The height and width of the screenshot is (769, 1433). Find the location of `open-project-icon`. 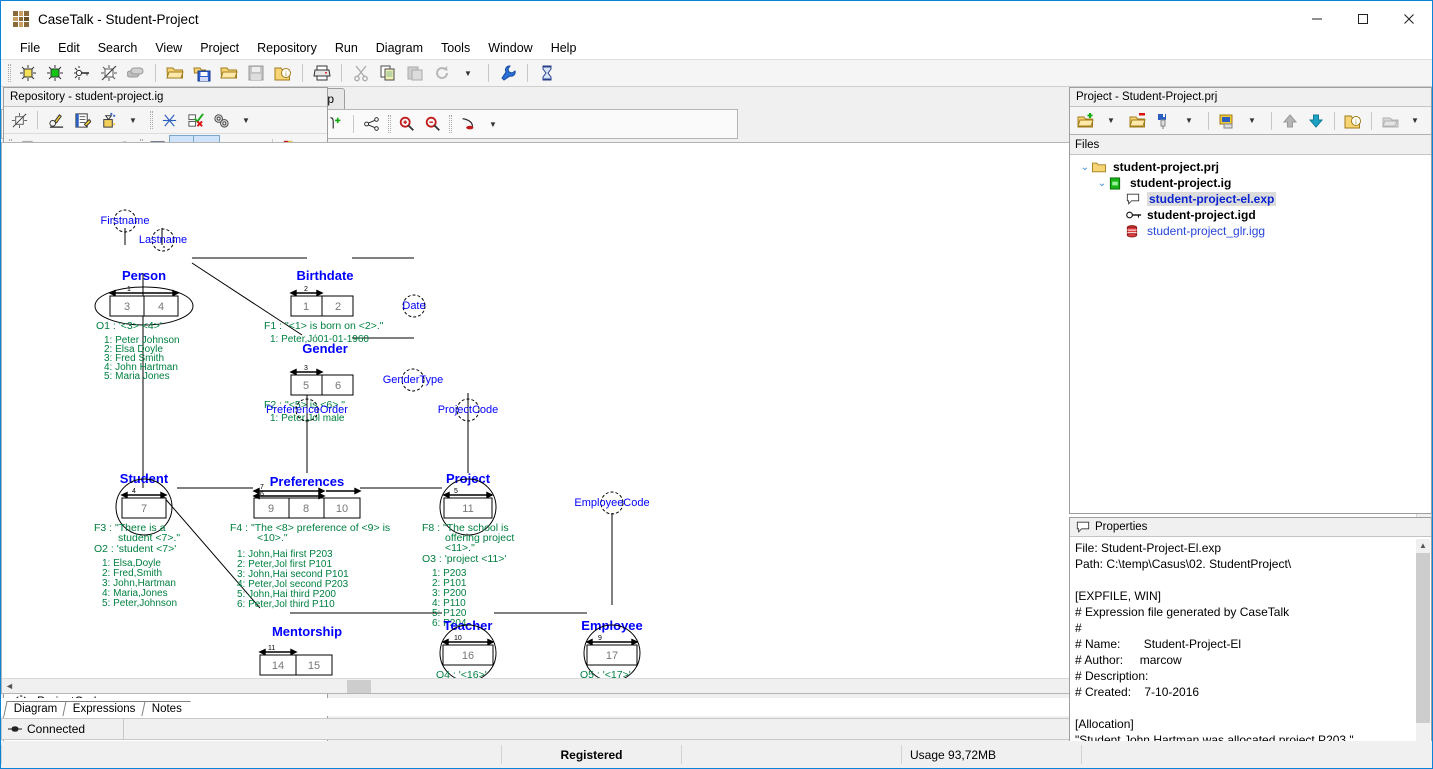

open-project-icon is located at coordinates (1138, 121).